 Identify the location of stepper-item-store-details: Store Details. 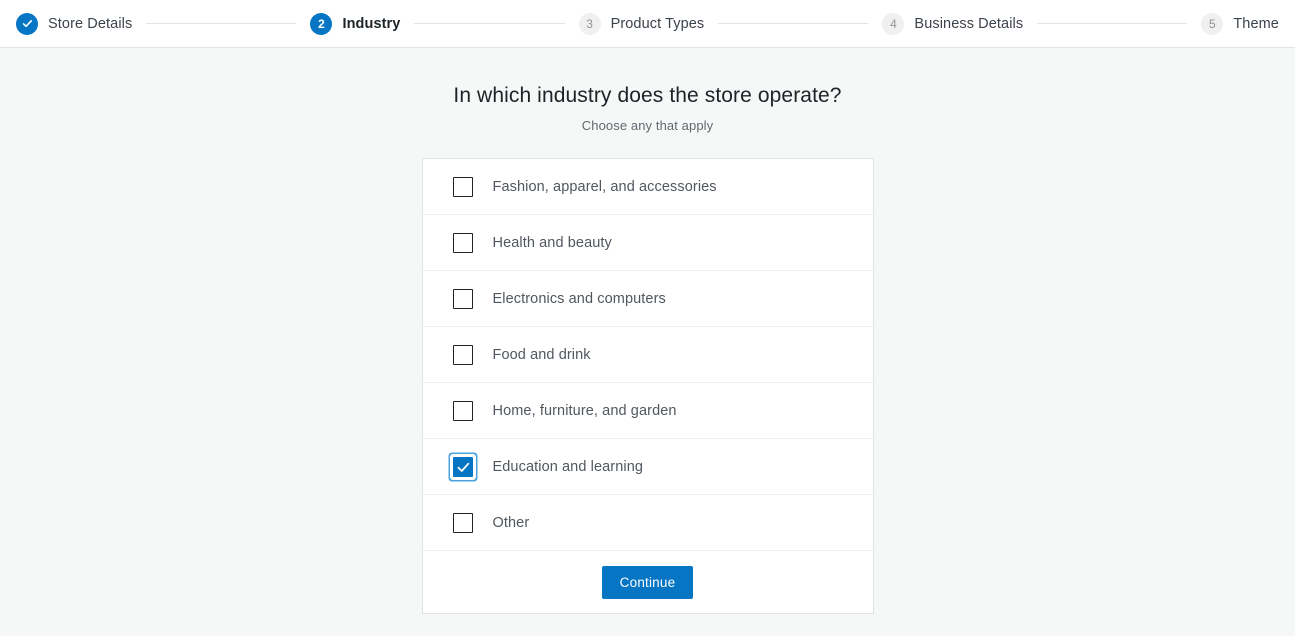
(74, 23).